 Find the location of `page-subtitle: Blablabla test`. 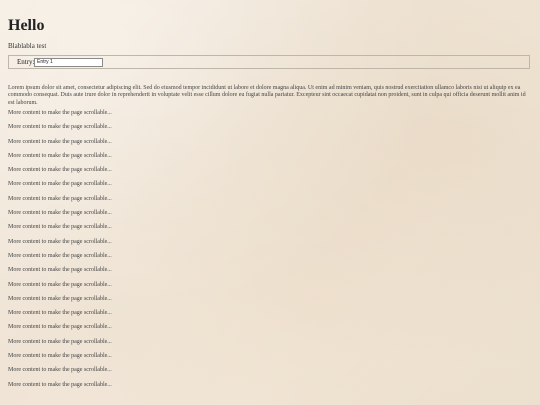

page-subtitle: Blablabla test is located at coordinates (27, 46).